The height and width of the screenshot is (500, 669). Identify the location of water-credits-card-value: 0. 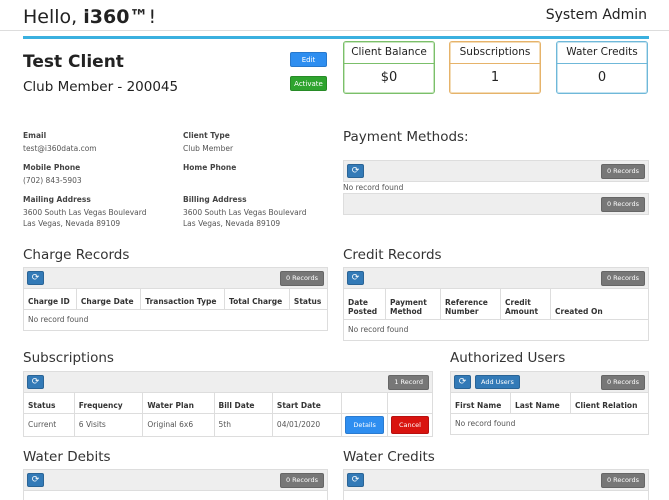
(602, 74).